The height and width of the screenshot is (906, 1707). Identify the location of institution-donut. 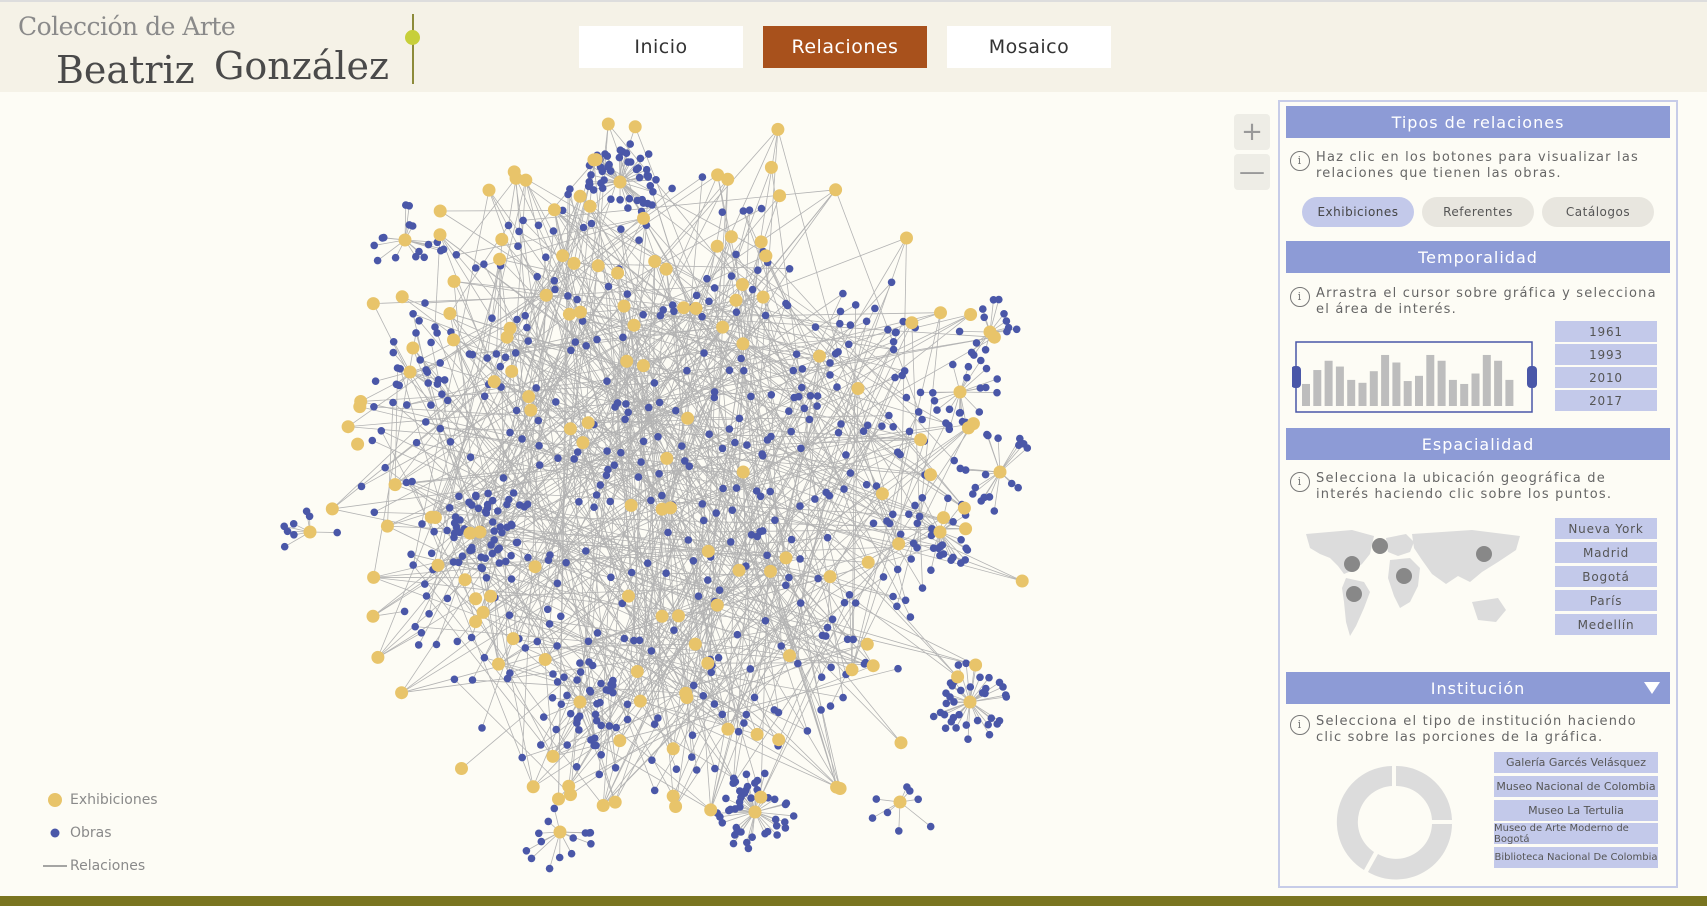
(1396, 822).